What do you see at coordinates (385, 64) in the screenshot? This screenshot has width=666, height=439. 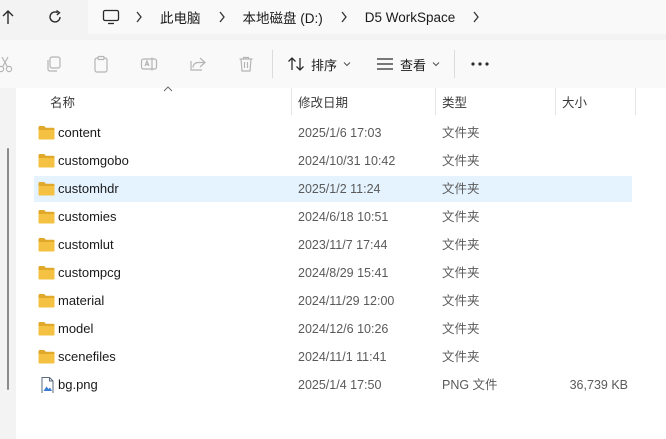 I see `list-view-icon` at bounding box center [385, 64].